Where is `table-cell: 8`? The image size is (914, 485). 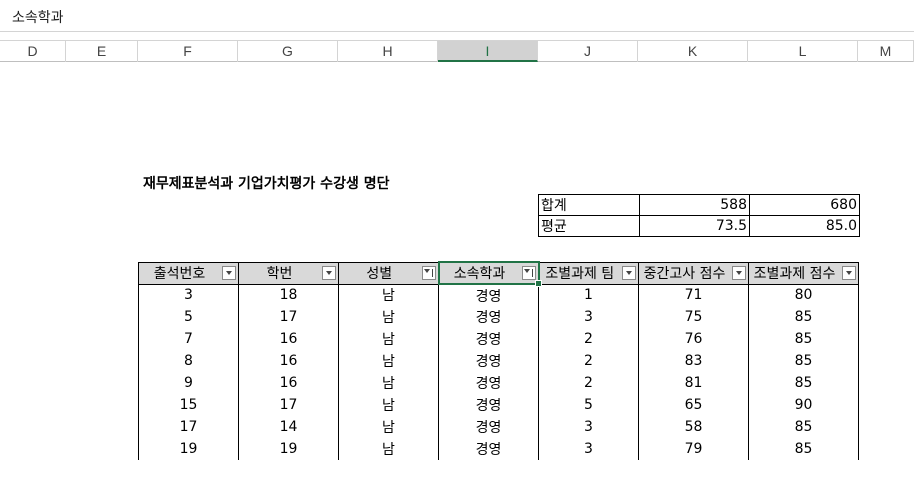
table-cell: 8 is located at coordinates (188, 361).